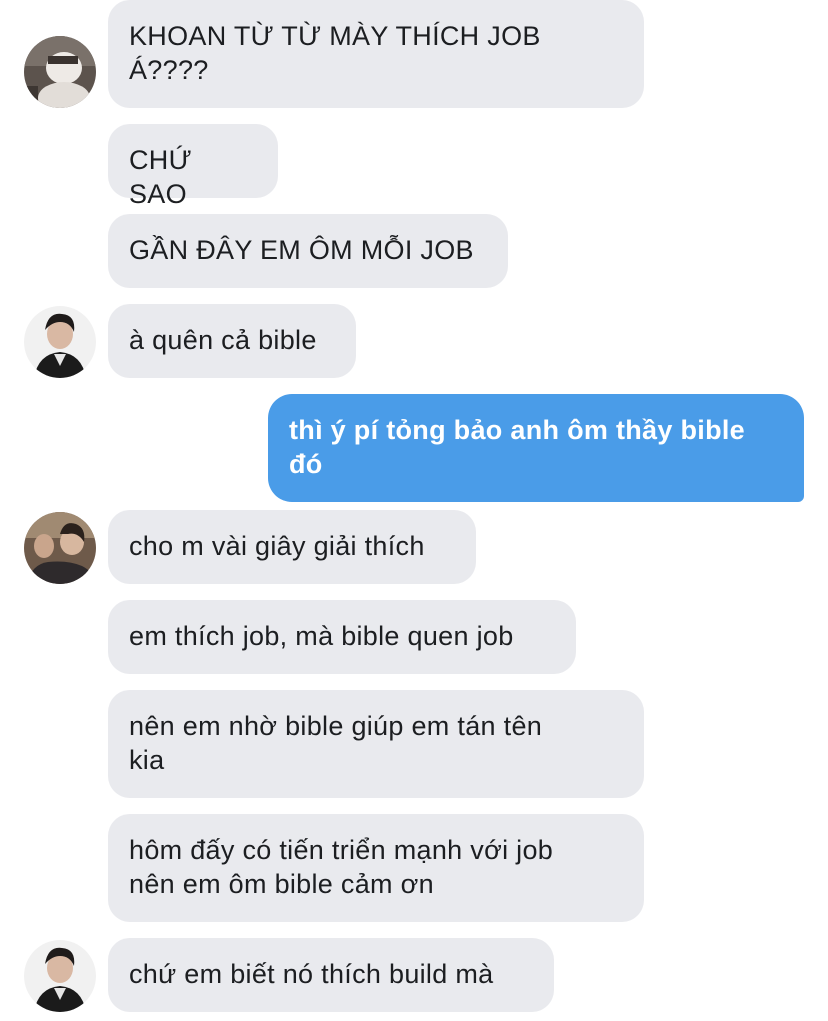 Image resolution: width=828 pixels, height=1021 pixels. I want to click on message-bubble: em thích job, mà bible quen job, so click(342, 637).